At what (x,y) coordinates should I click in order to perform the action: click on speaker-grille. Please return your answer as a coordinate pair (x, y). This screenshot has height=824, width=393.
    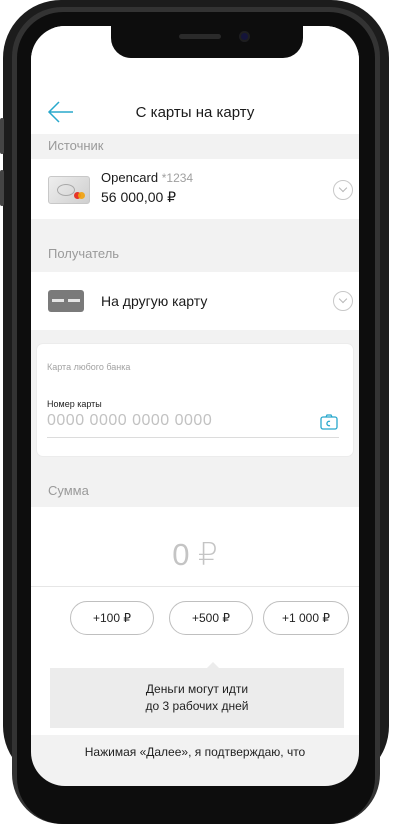
    Looking at the image, I should click on (200, 36).